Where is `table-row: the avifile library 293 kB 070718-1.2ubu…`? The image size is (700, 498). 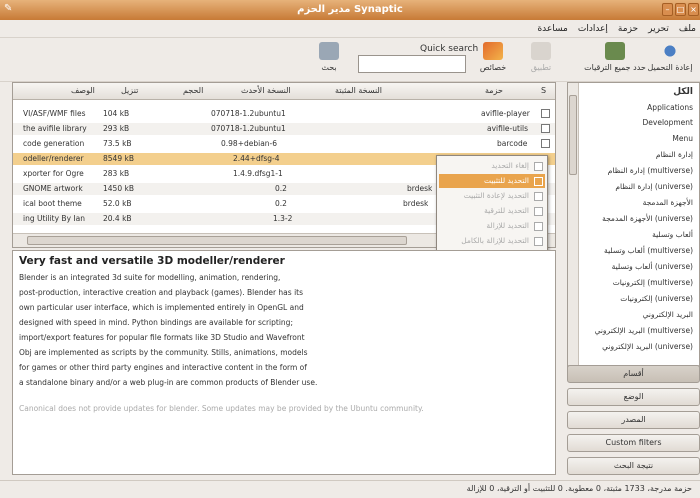 table-row: the avifile library 293 kB 070718-1.2ubu… is located at coordinates (284, 129).